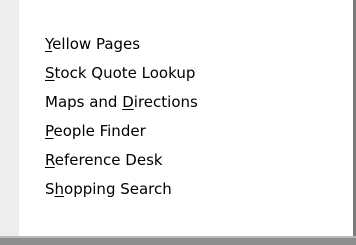 The height and width of the screenshot is (245, 356). Describe the element at coordinates (96, 44) in the screenshot. I see `menu-item-text-after: ellow Pages` at that location.